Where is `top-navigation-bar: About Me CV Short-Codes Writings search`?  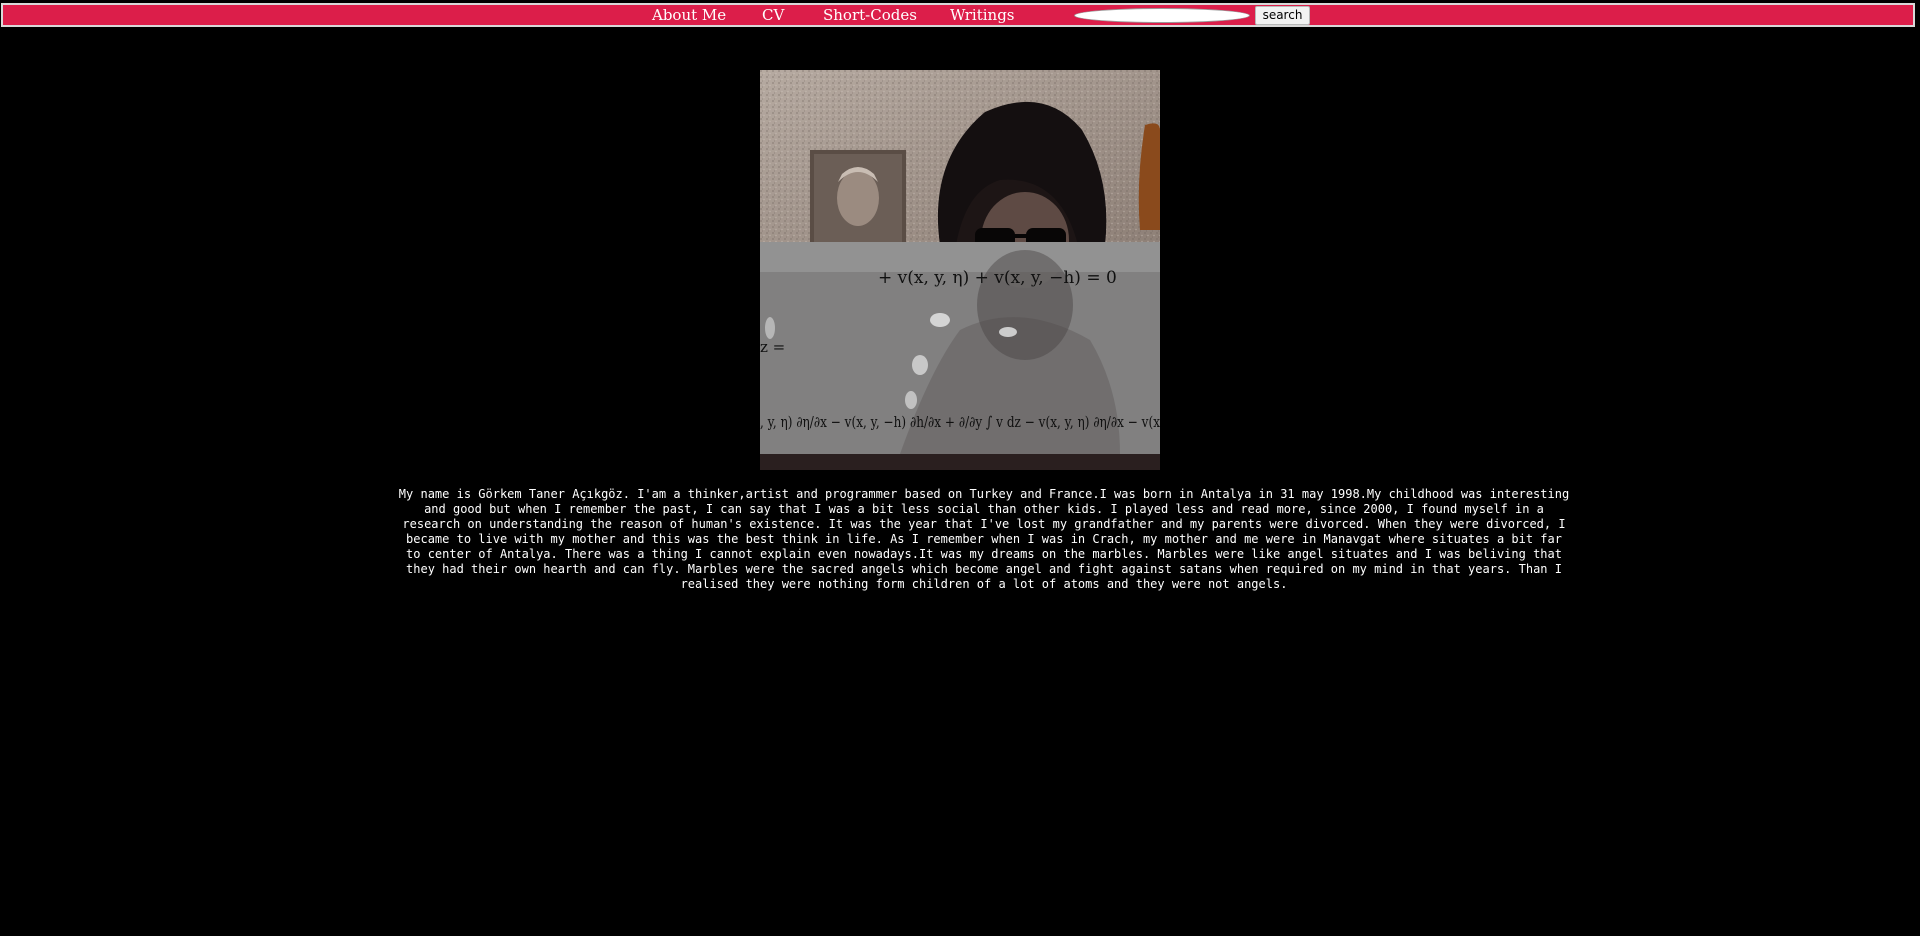
top-navigation-bar: About Me CV Short-Codes Writings search is located at coordinates (958, 15).